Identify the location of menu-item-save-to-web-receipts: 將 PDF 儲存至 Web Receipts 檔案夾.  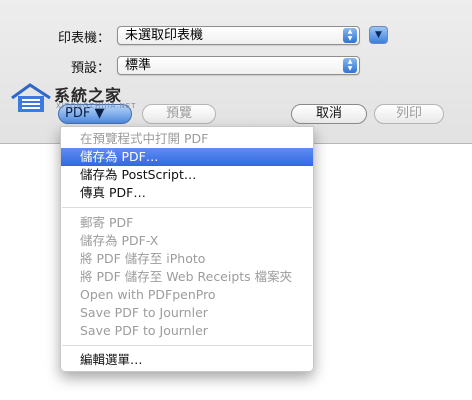
(187, 277).